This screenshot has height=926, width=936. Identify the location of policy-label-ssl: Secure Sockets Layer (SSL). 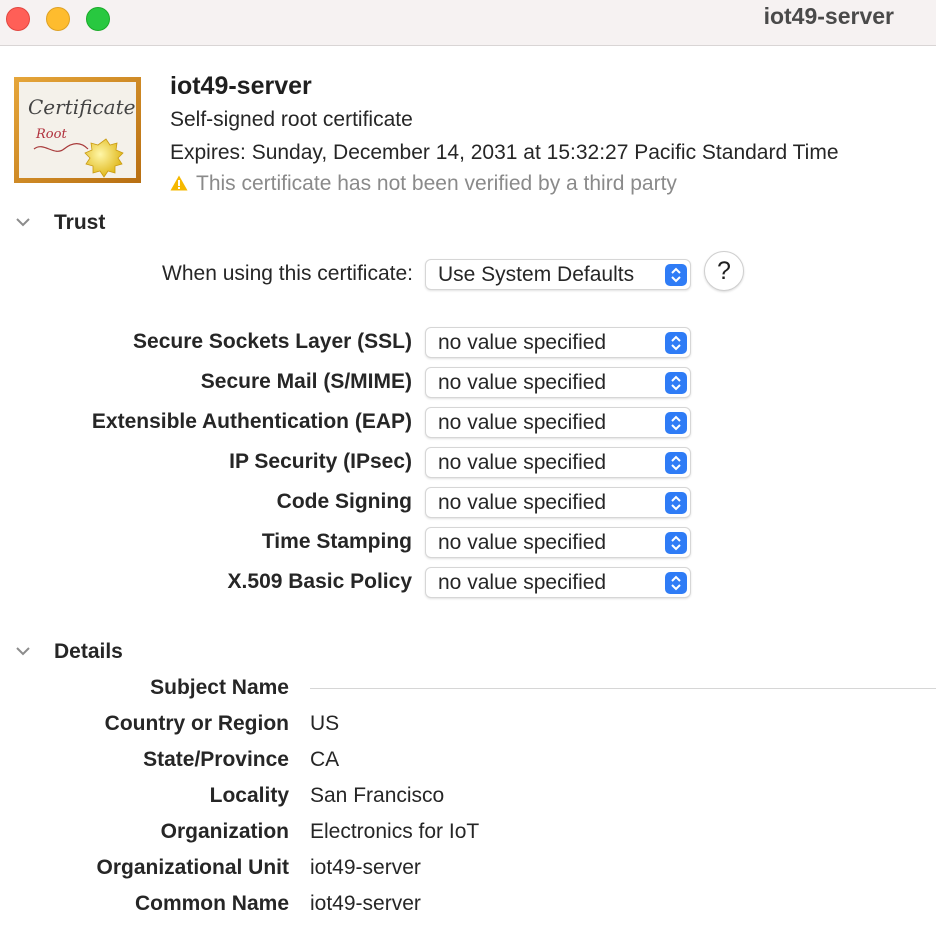
(272, 341).